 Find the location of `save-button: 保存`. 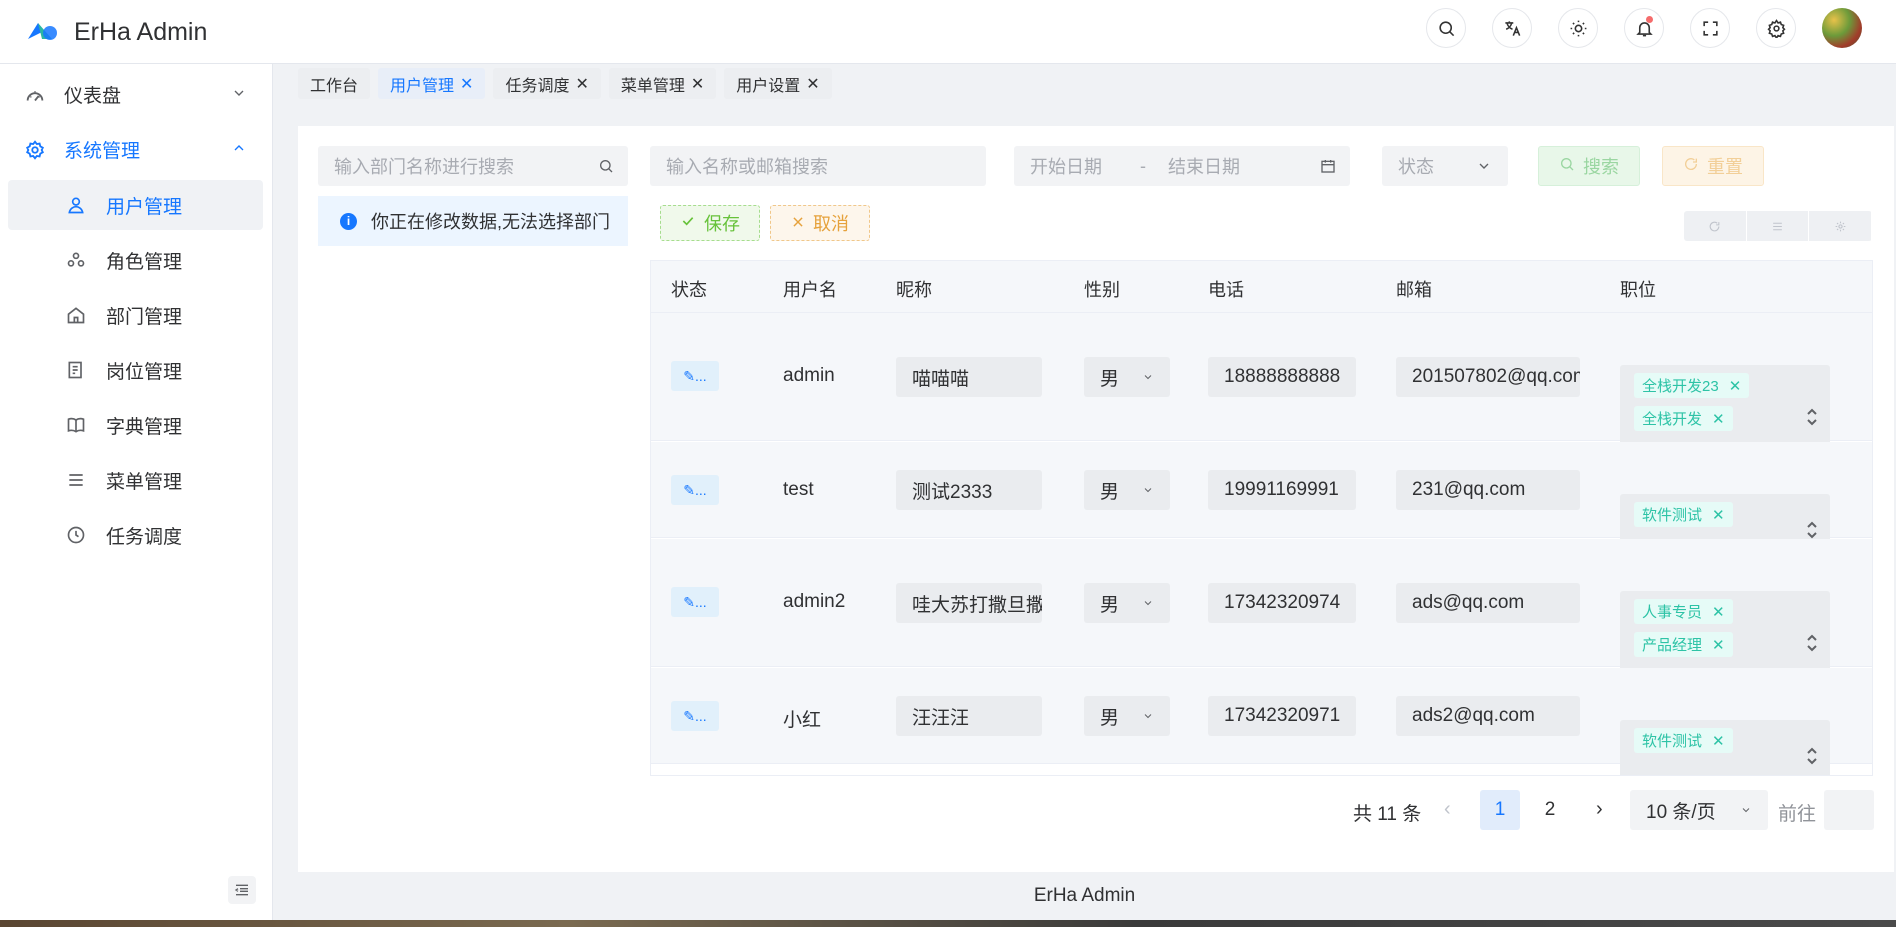

save-button: 保存 is located at coordinates (710, 223).